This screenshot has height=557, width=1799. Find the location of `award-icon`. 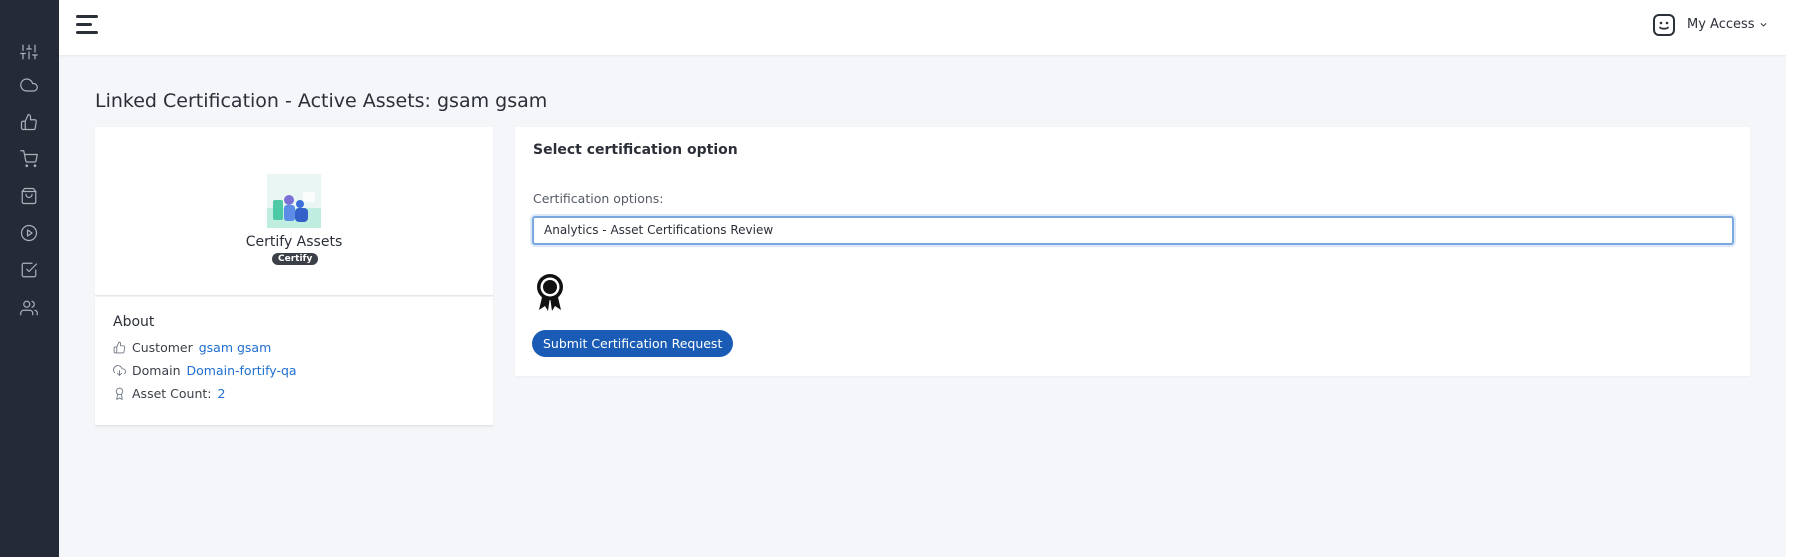

award-icon is located at coordinates (119, 393).